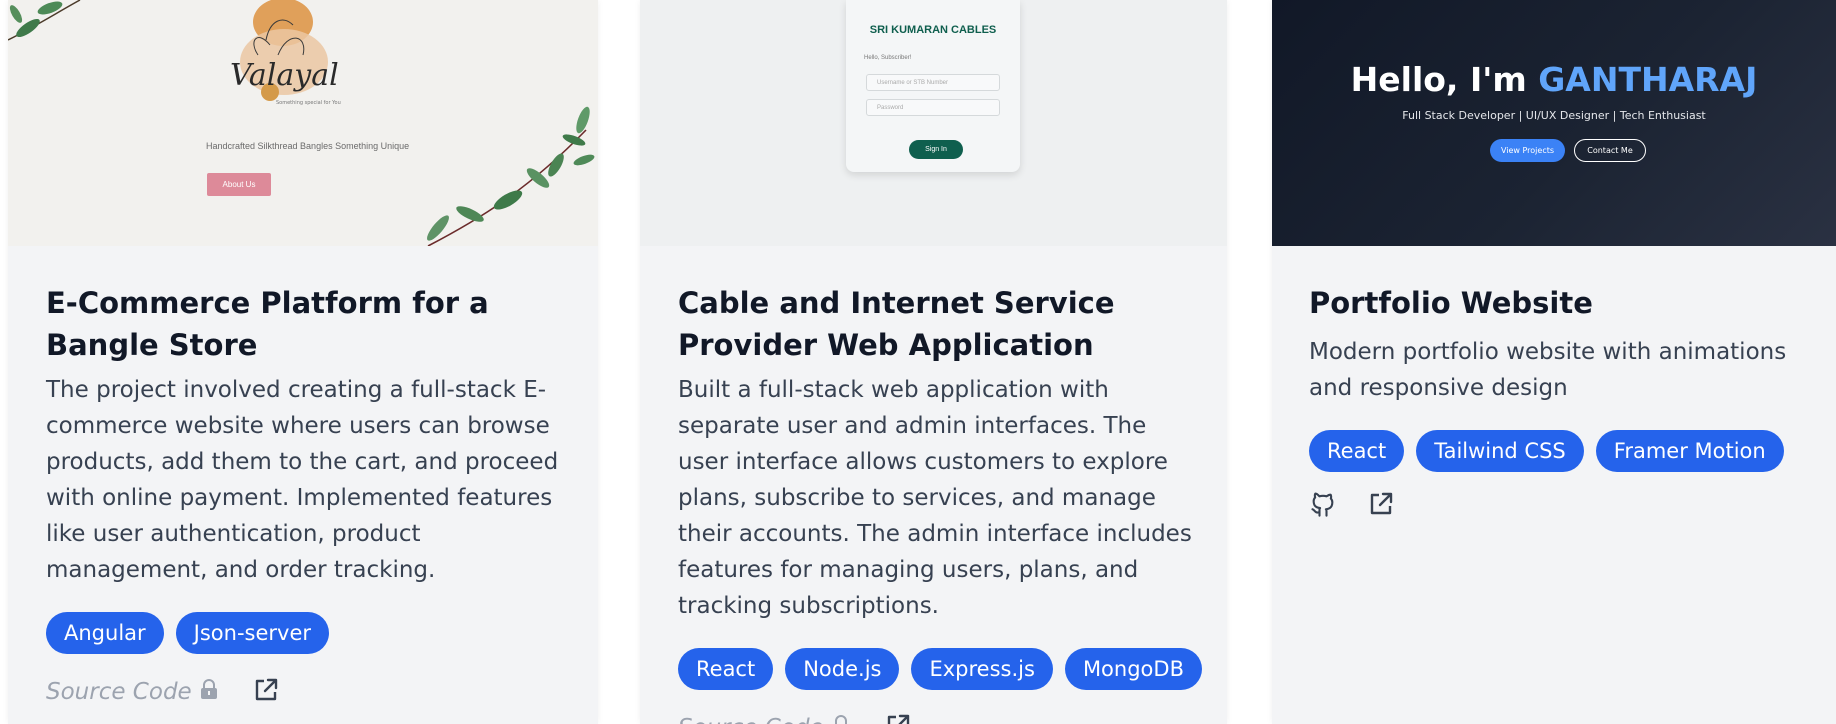 The height and width of the screenshot is (724, 1836). Describe the element at coordinates (933, 82) in the screenshot. I see `cable-username-input: Username or STB Number` at that location.